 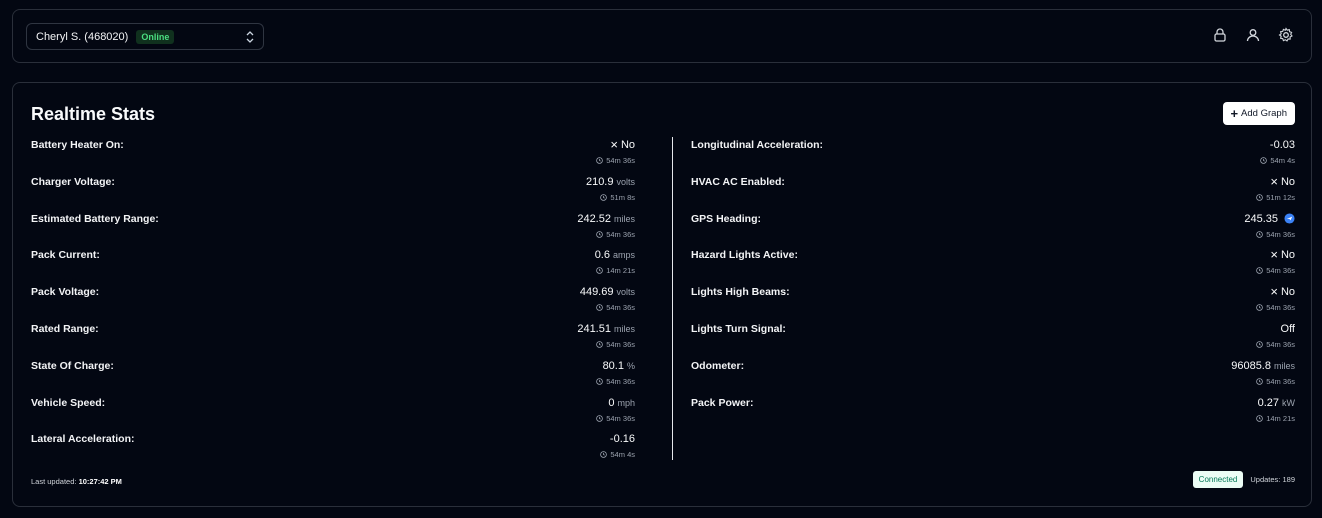 What do you see at coordinates (65, 328) in the screenshot?
I see `stat-label: Rated Range:` at bounding box center [65, 328].